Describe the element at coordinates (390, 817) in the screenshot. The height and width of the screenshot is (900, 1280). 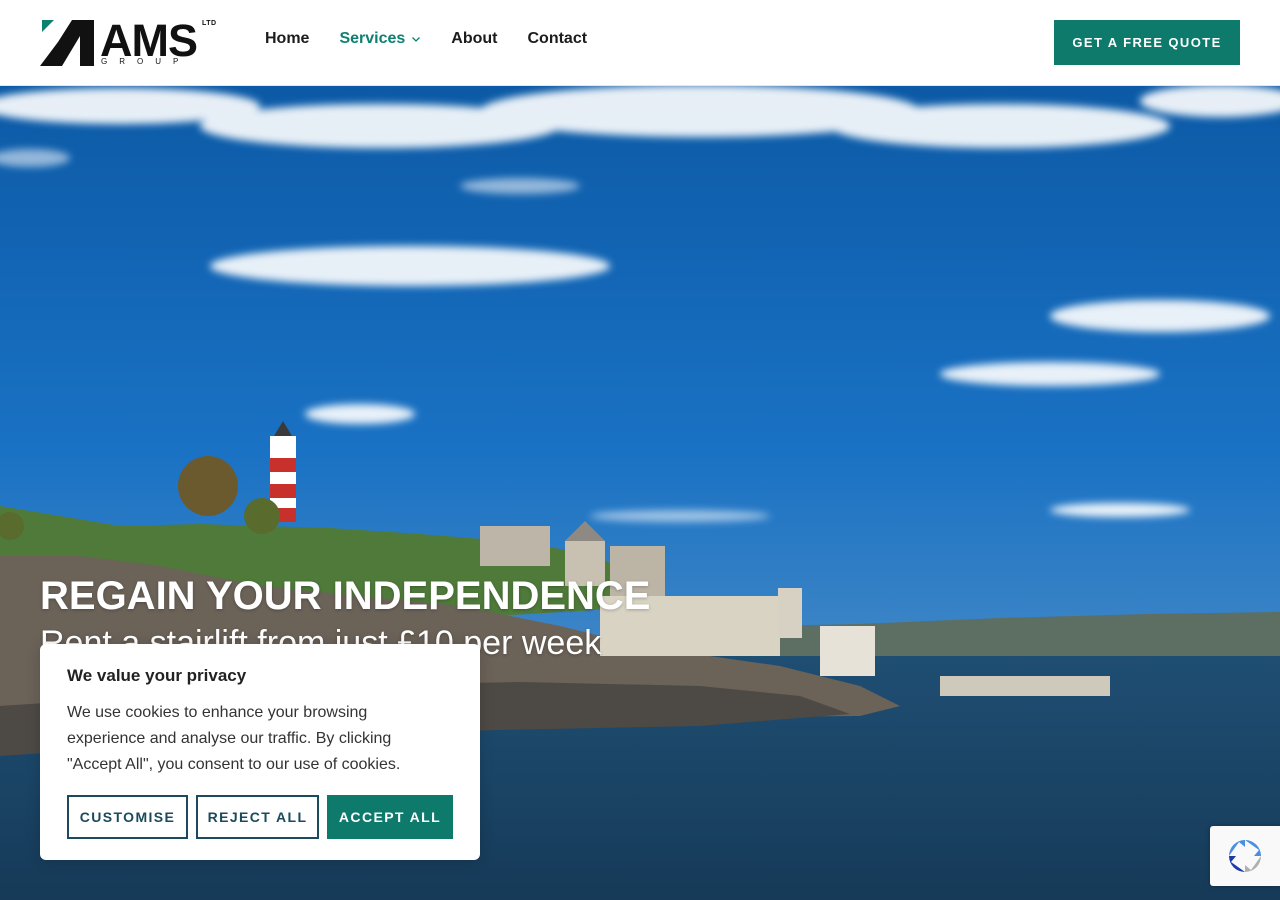
I see `accept-all-button: ACCEPT ALL` at that location.